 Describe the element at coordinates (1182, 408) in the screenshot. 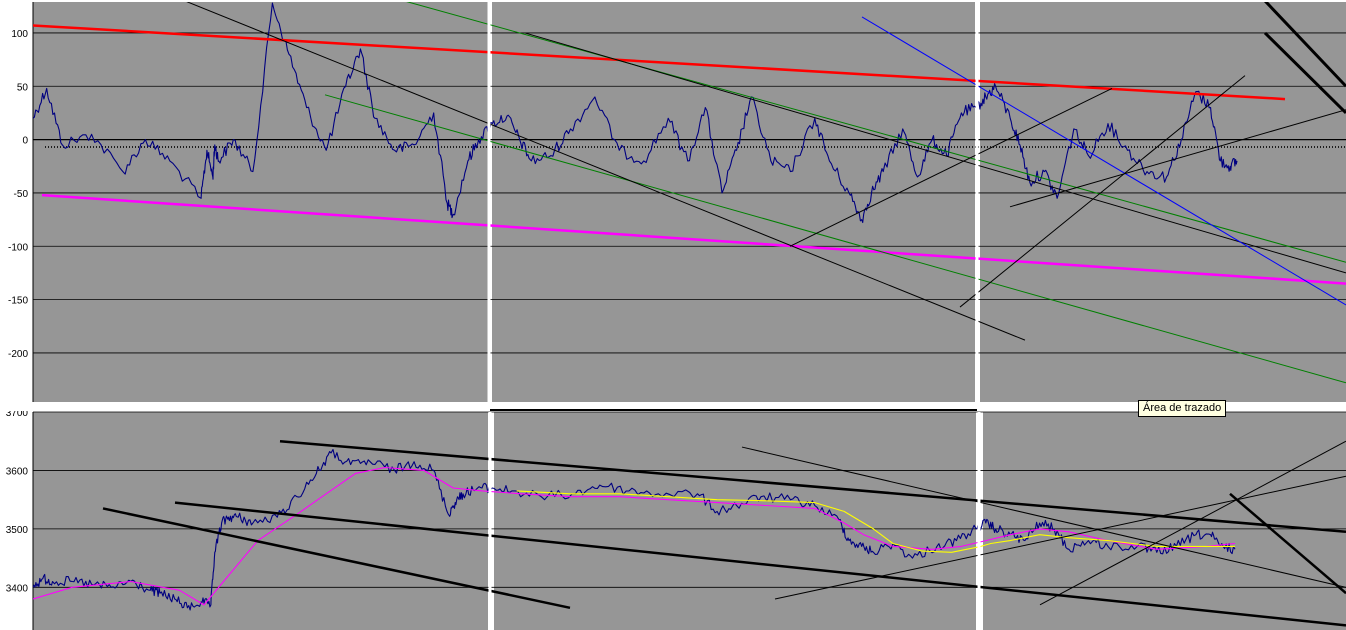

I see `plot-area-tooltip: Área de trazado` at that location.